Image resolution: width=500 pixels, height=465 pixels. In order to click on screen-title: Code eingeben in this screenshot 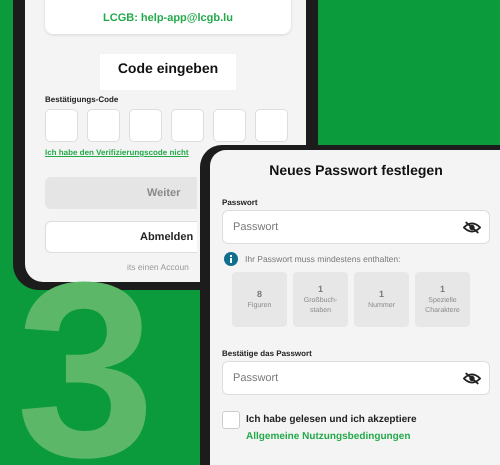, I will do `click(168, 68)`.